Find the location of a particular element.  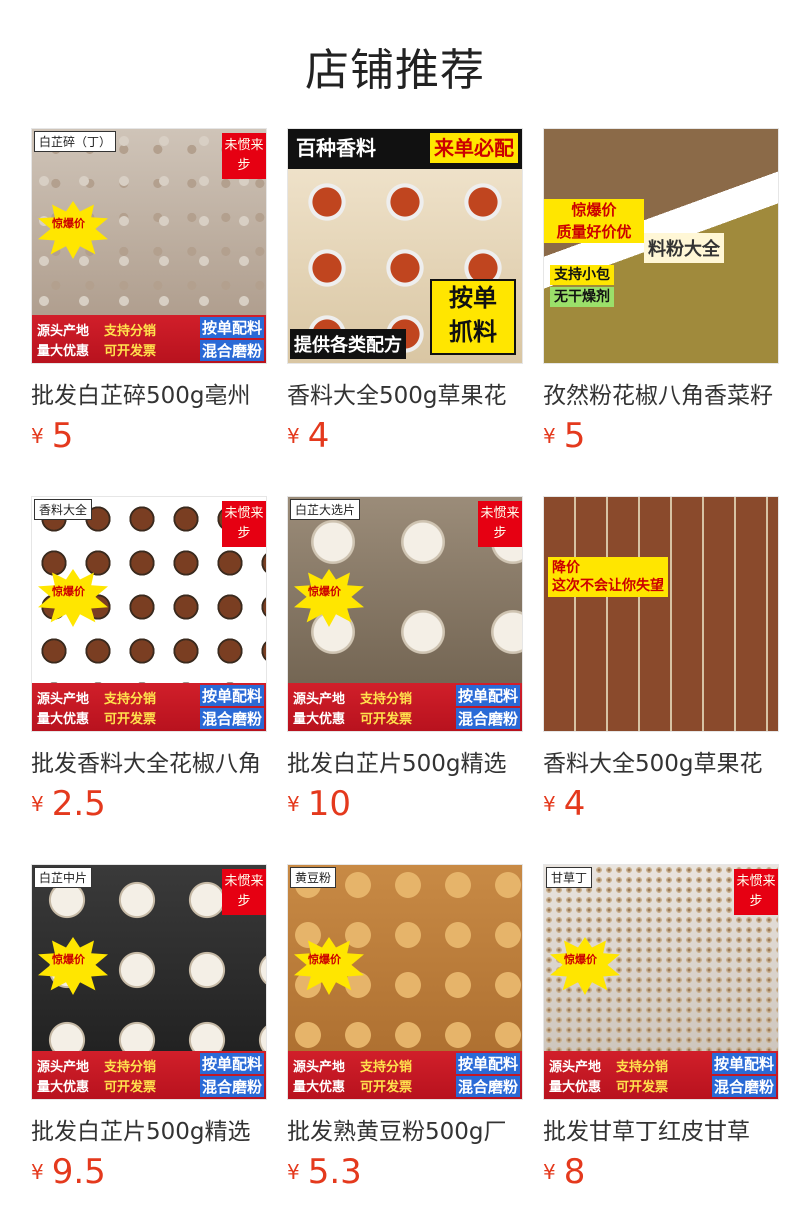

product-card: 料粉大全 惊爆价 质量好价优 支持小包 无干燥剂 孜然粉花椒八角香菜籽 ¥5 is located at coordinates (661, 298).